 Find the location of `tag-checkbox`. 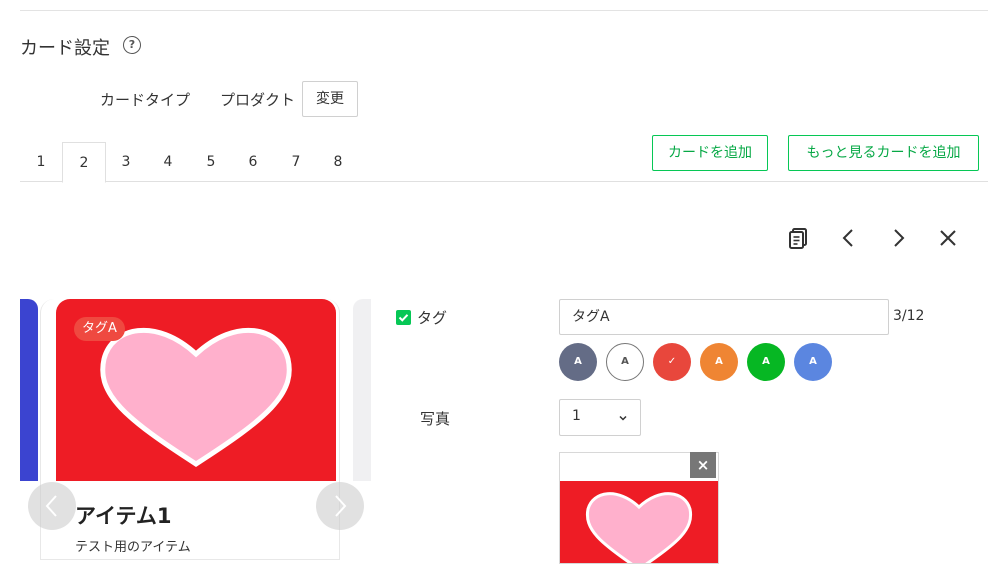

tag-checkbox is located at coordinates (403, 317).